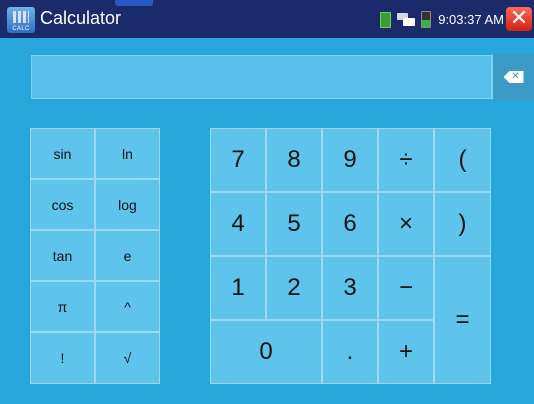  What do you see at coordinates (386, 19) in the screenshot?
I see `sd-card-icon` at bounding box center [386, 19].